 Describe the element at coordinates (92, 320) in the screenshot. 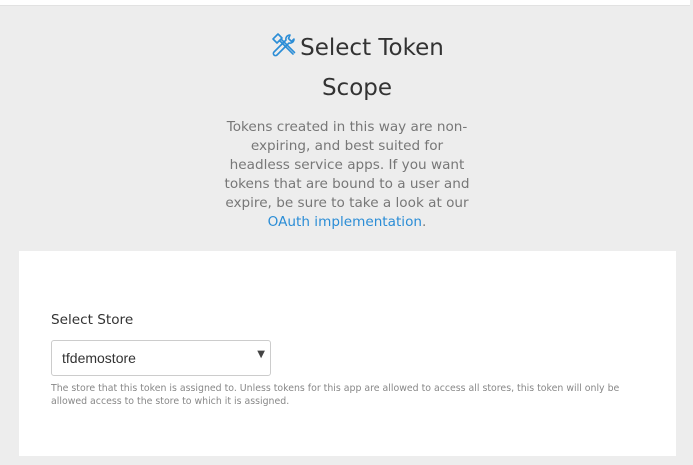

I see `select-store-label: Select Store` at that location.